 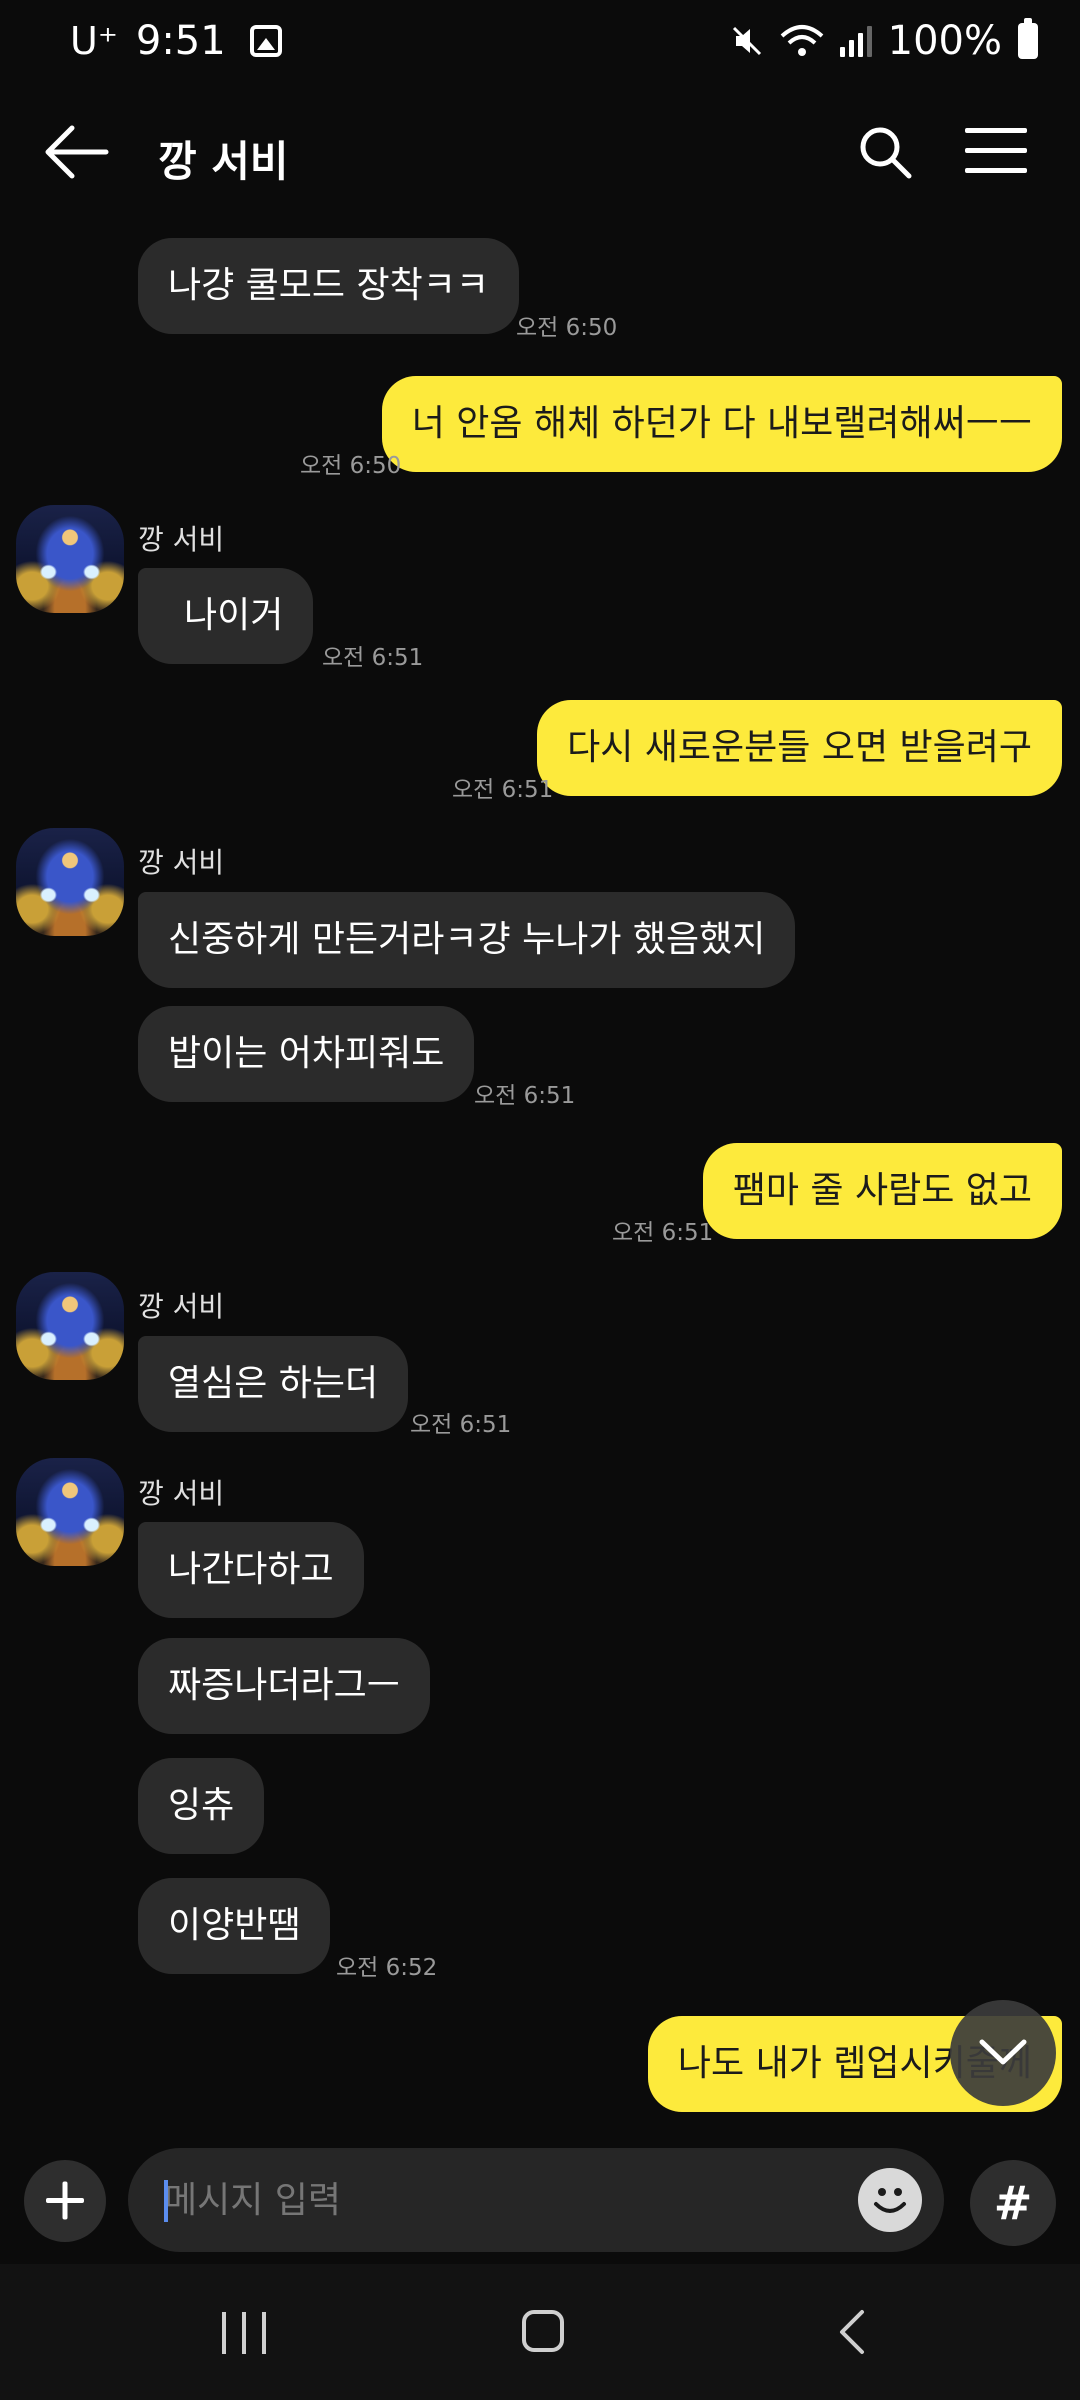 What do you see at coordinates (234, 1926) in the screenshot?
I see `message-bubble-incoming: 이양반땜` at bounding box center [234, 1926].